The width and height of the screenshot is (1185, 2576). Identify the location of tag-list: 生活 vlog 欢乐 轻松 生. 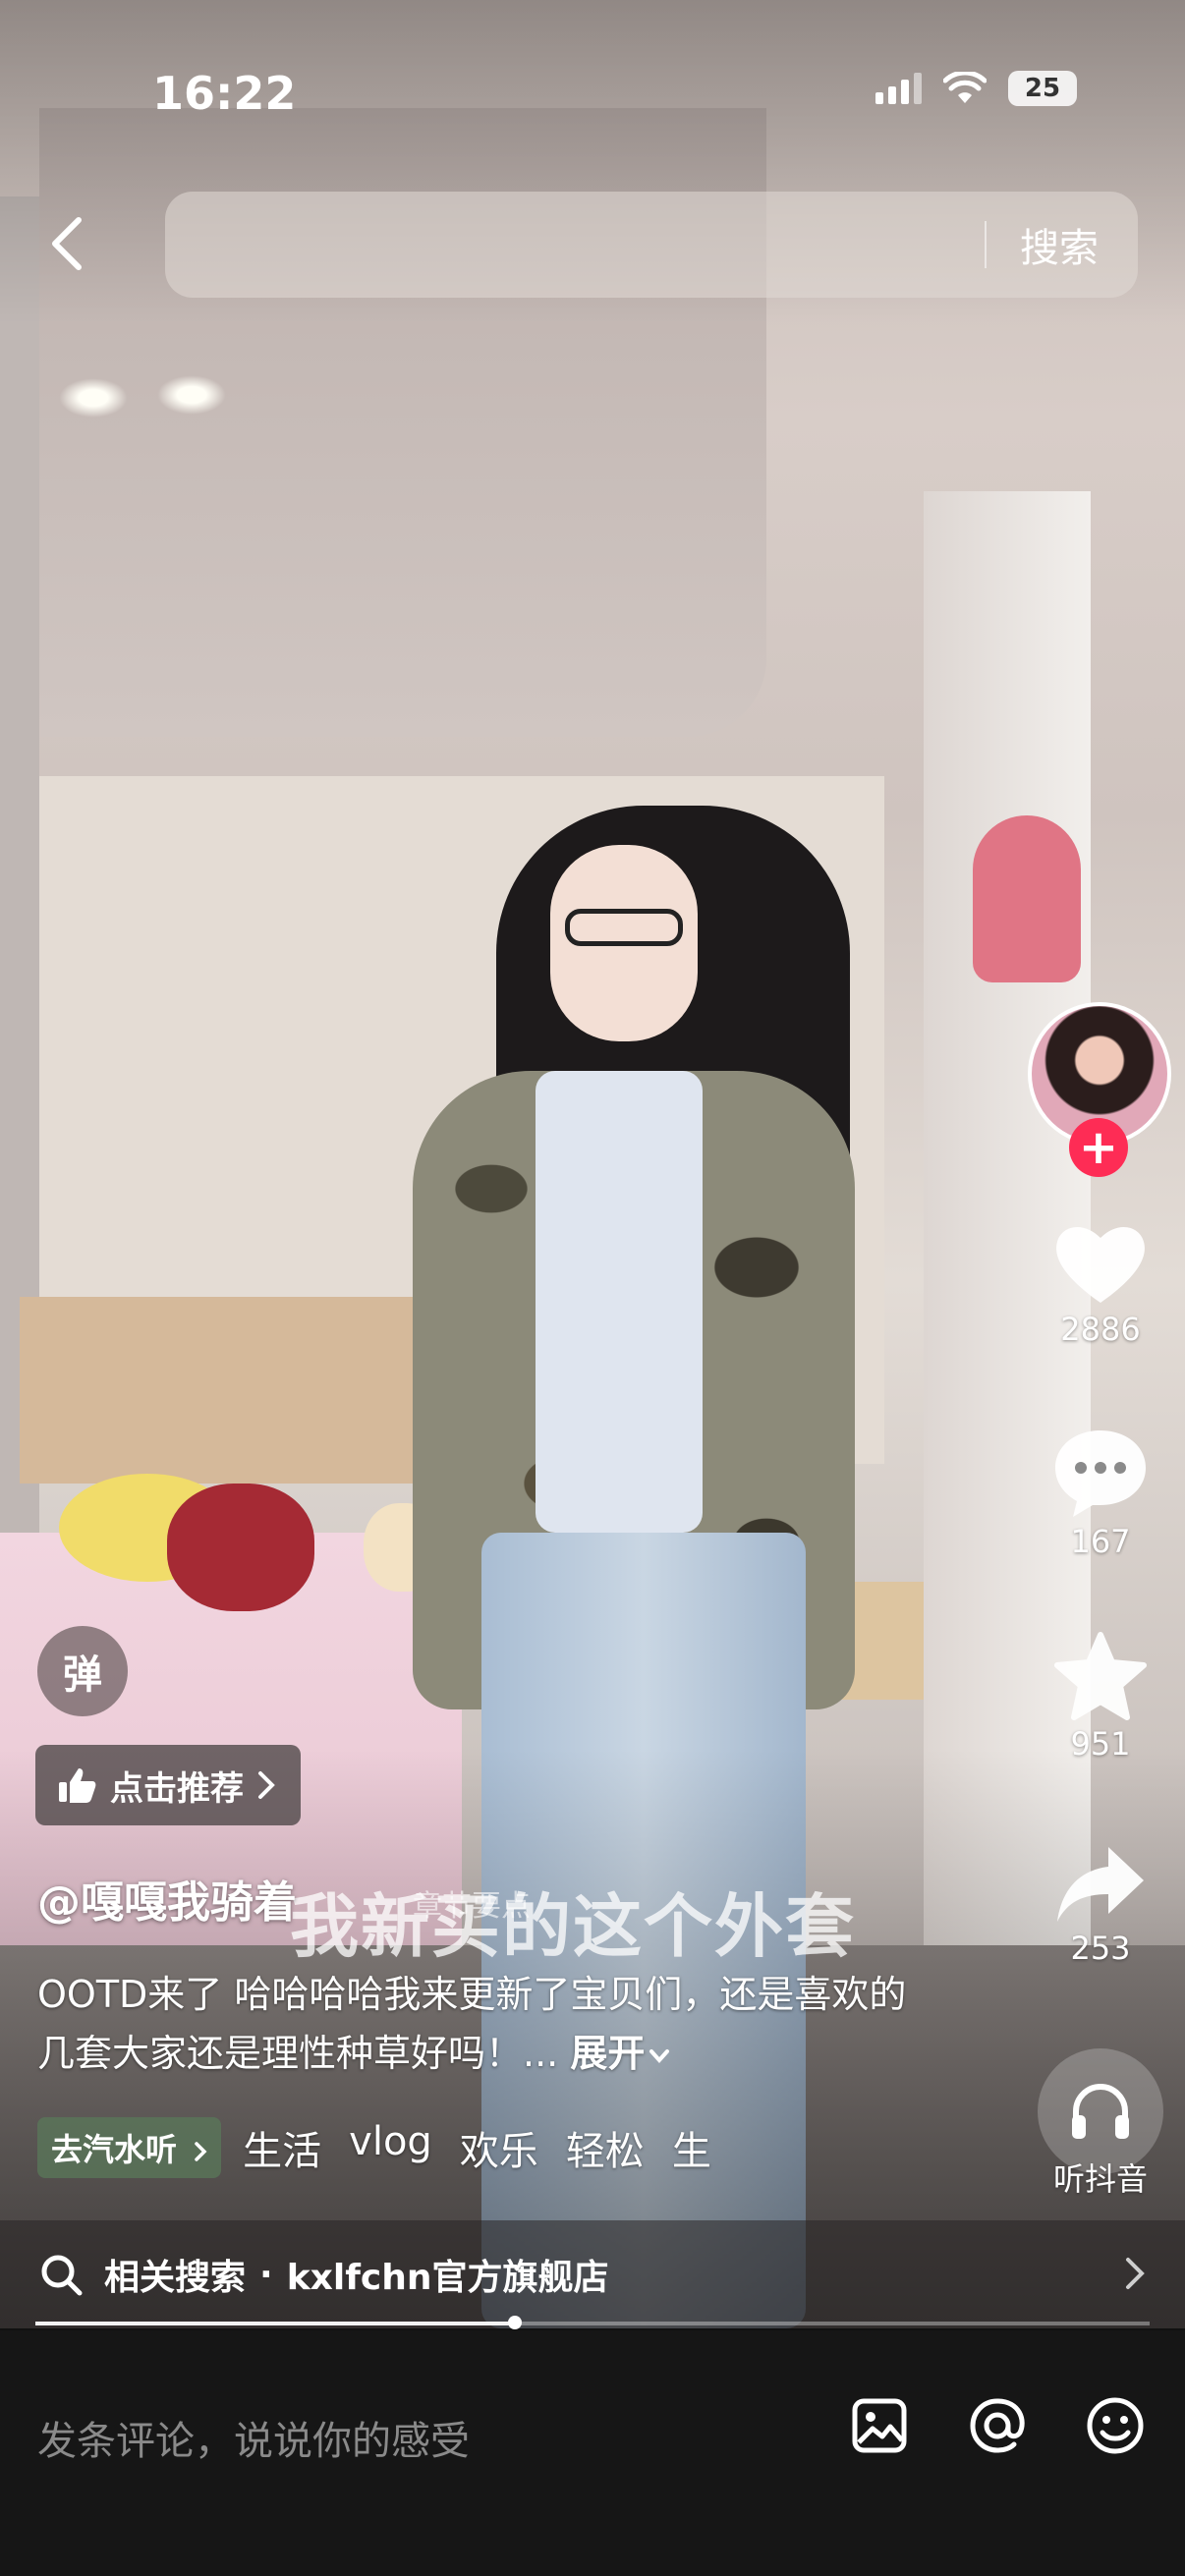
(477, 2147).